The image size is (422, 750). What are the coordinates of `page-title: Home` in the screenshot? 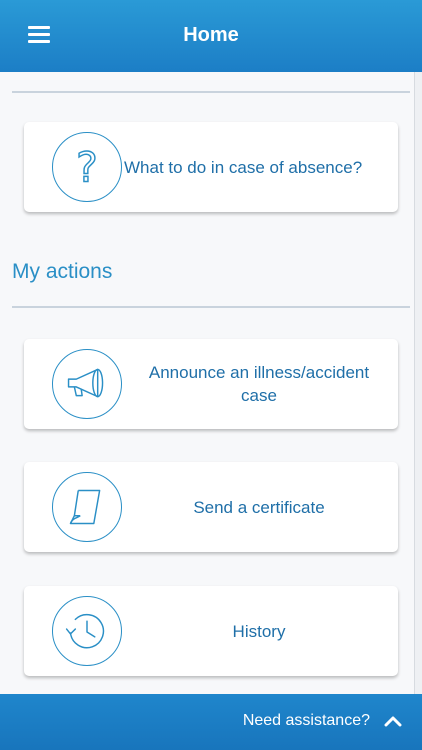 It's located at (211, 35).